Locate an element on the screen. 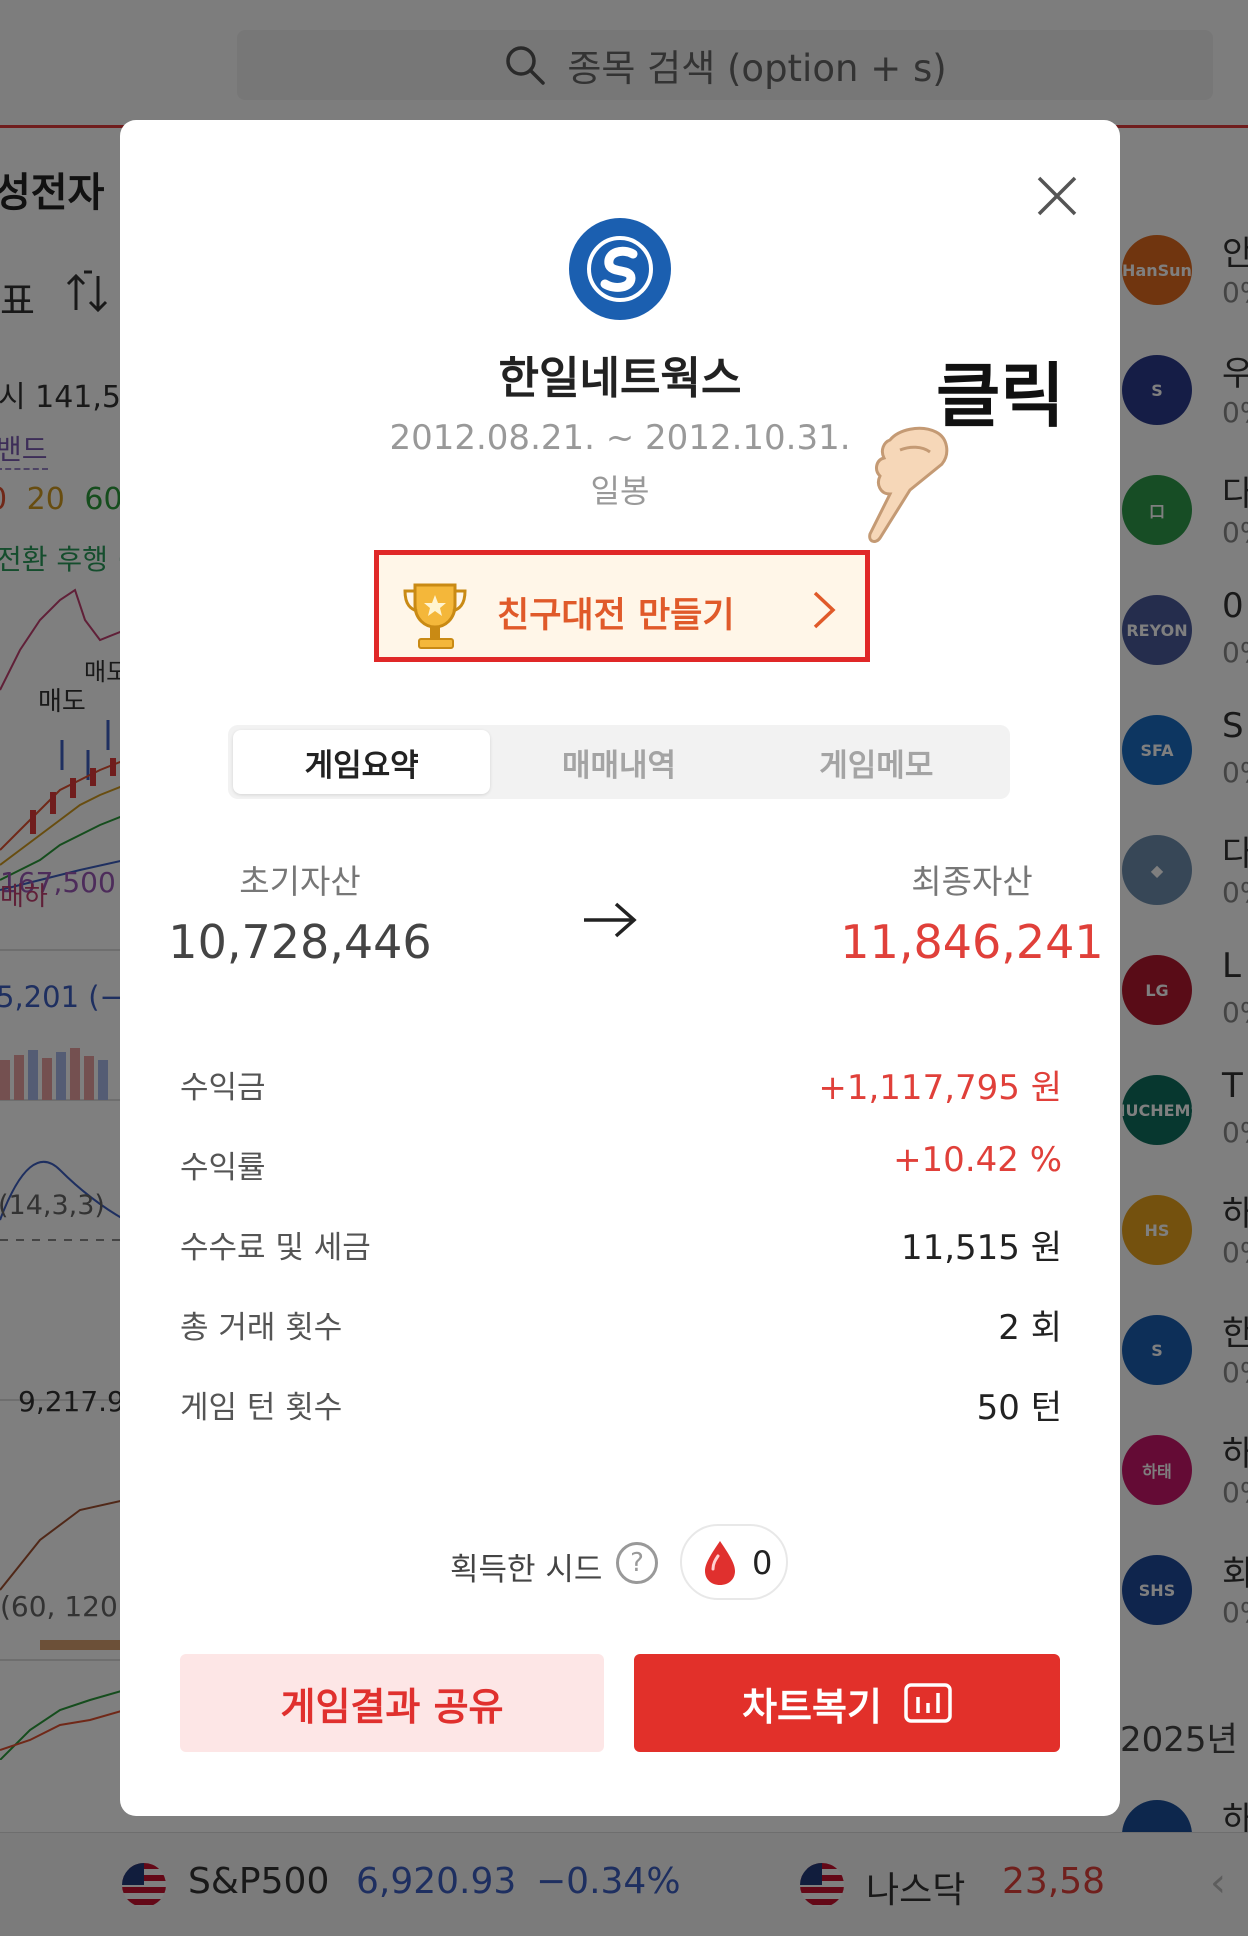  chart-review-button: 차트복기 is located at coordinates (847, 1703).